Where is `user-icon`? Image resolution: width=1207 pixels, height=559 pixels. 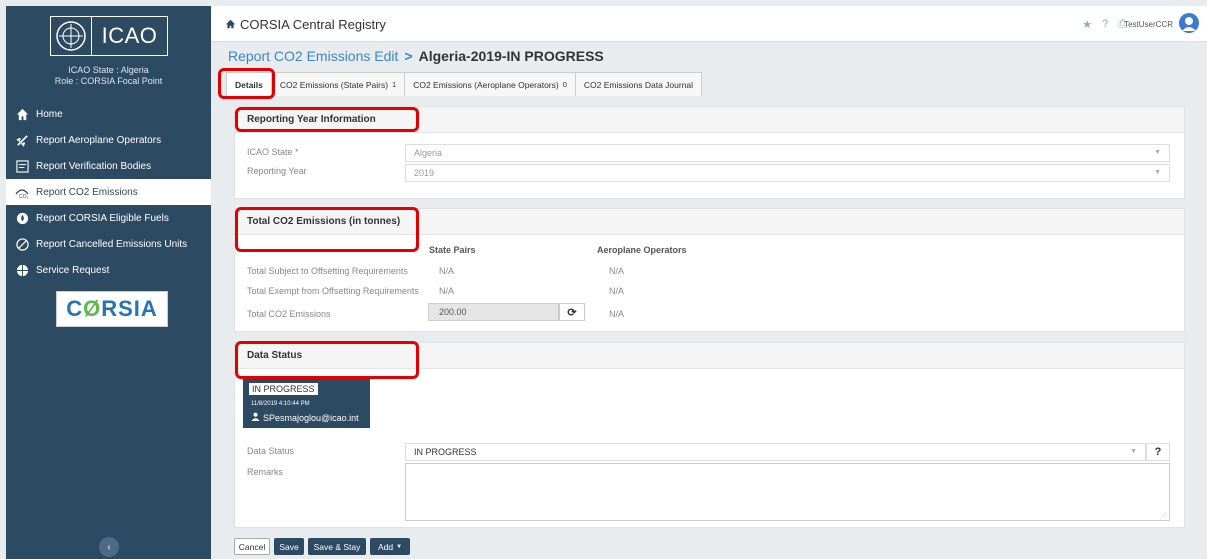
user-icon is located at coordinates (255, 417).